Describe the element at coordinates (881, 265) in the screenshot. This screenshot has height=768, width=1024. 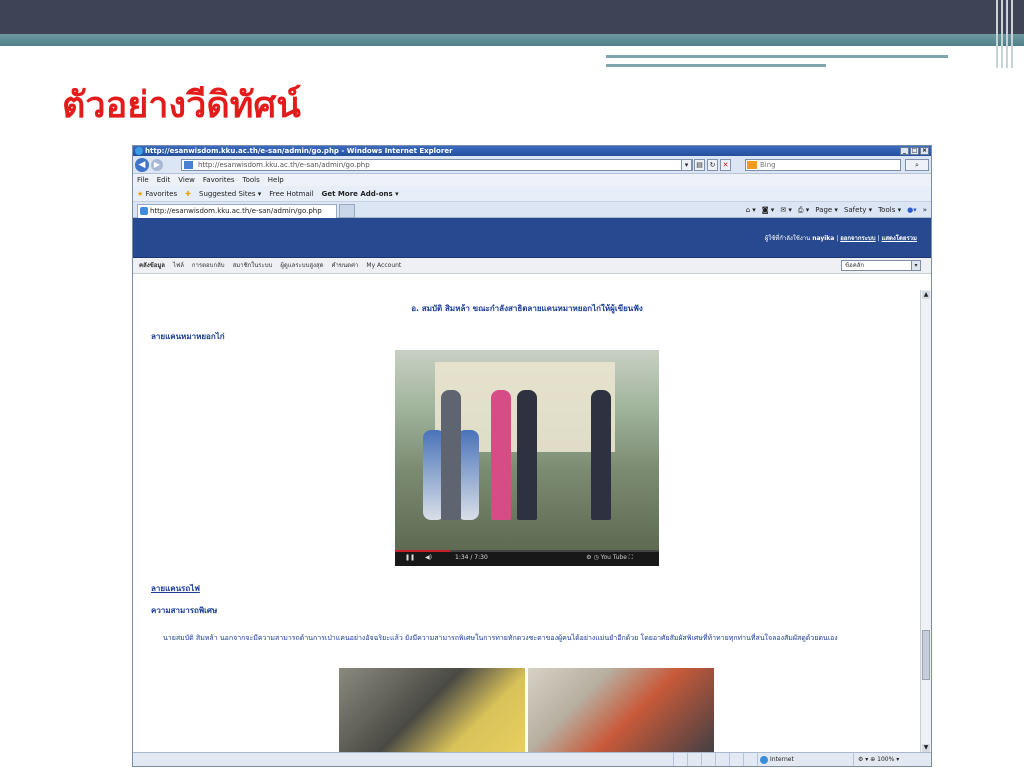
I see `site-select: ข้อคลัก ▾` at that location.